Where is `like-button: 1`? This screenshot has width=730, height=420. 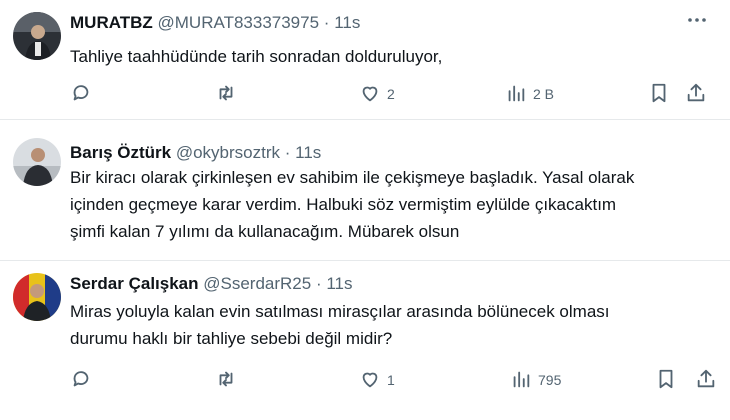
like-button: 1 is located at coordinates (377, 380).